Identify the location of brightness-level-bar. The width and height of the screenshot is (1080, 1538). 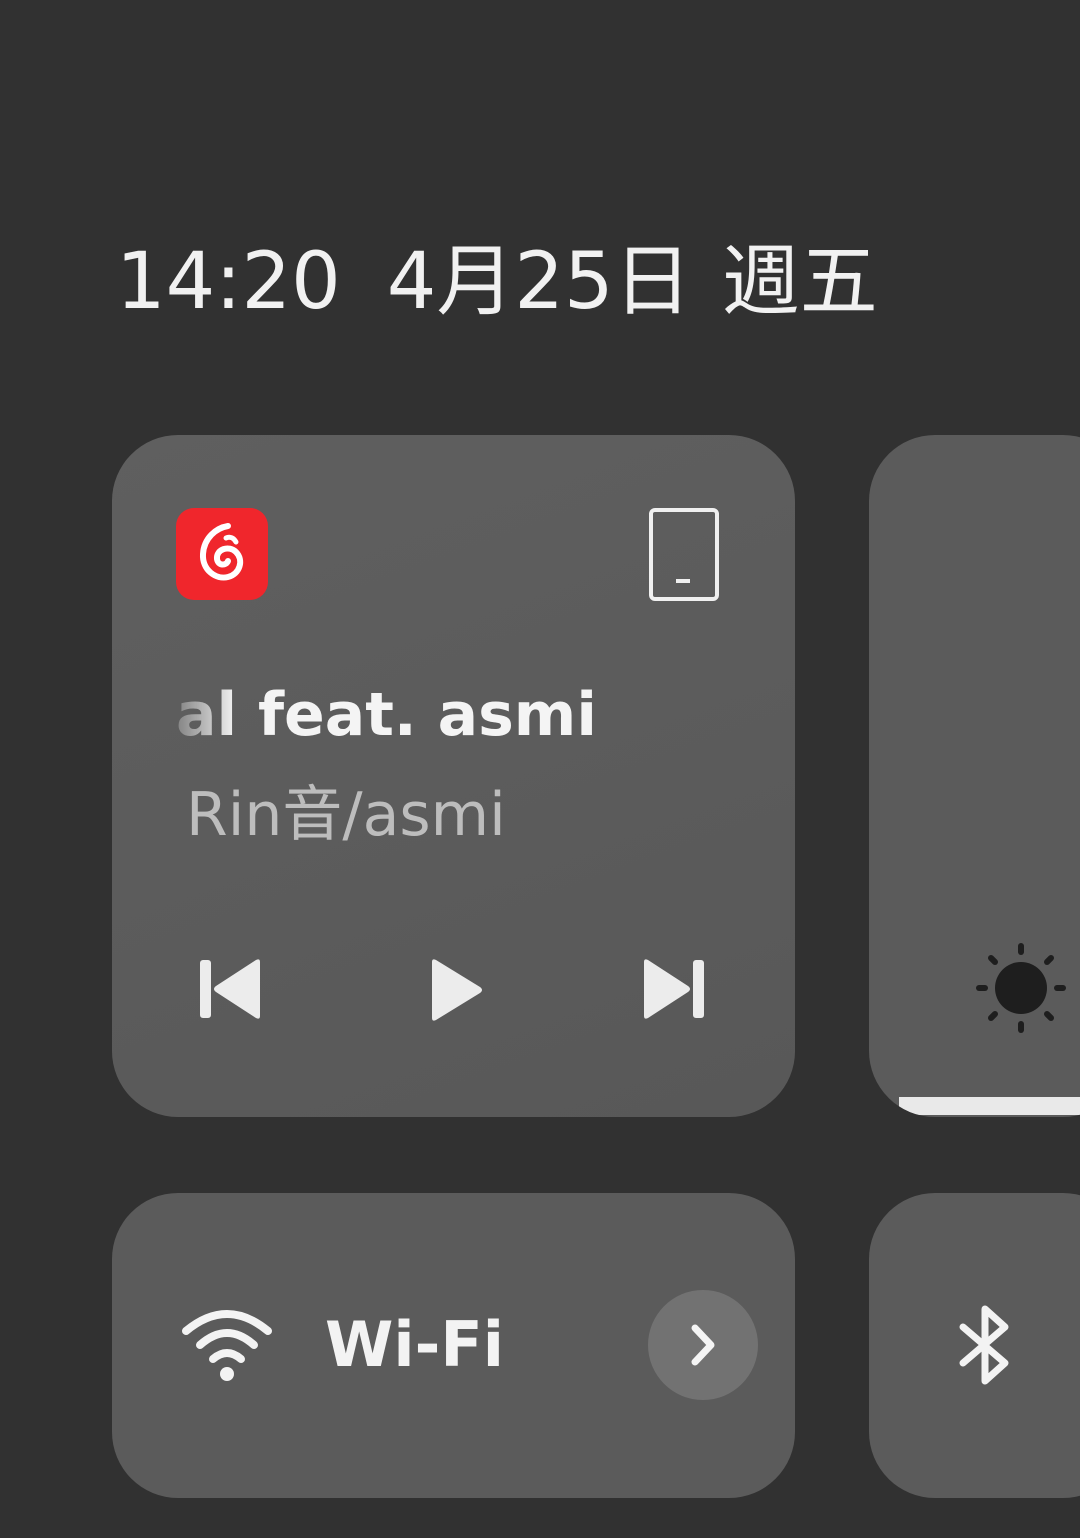
(974, 1107).